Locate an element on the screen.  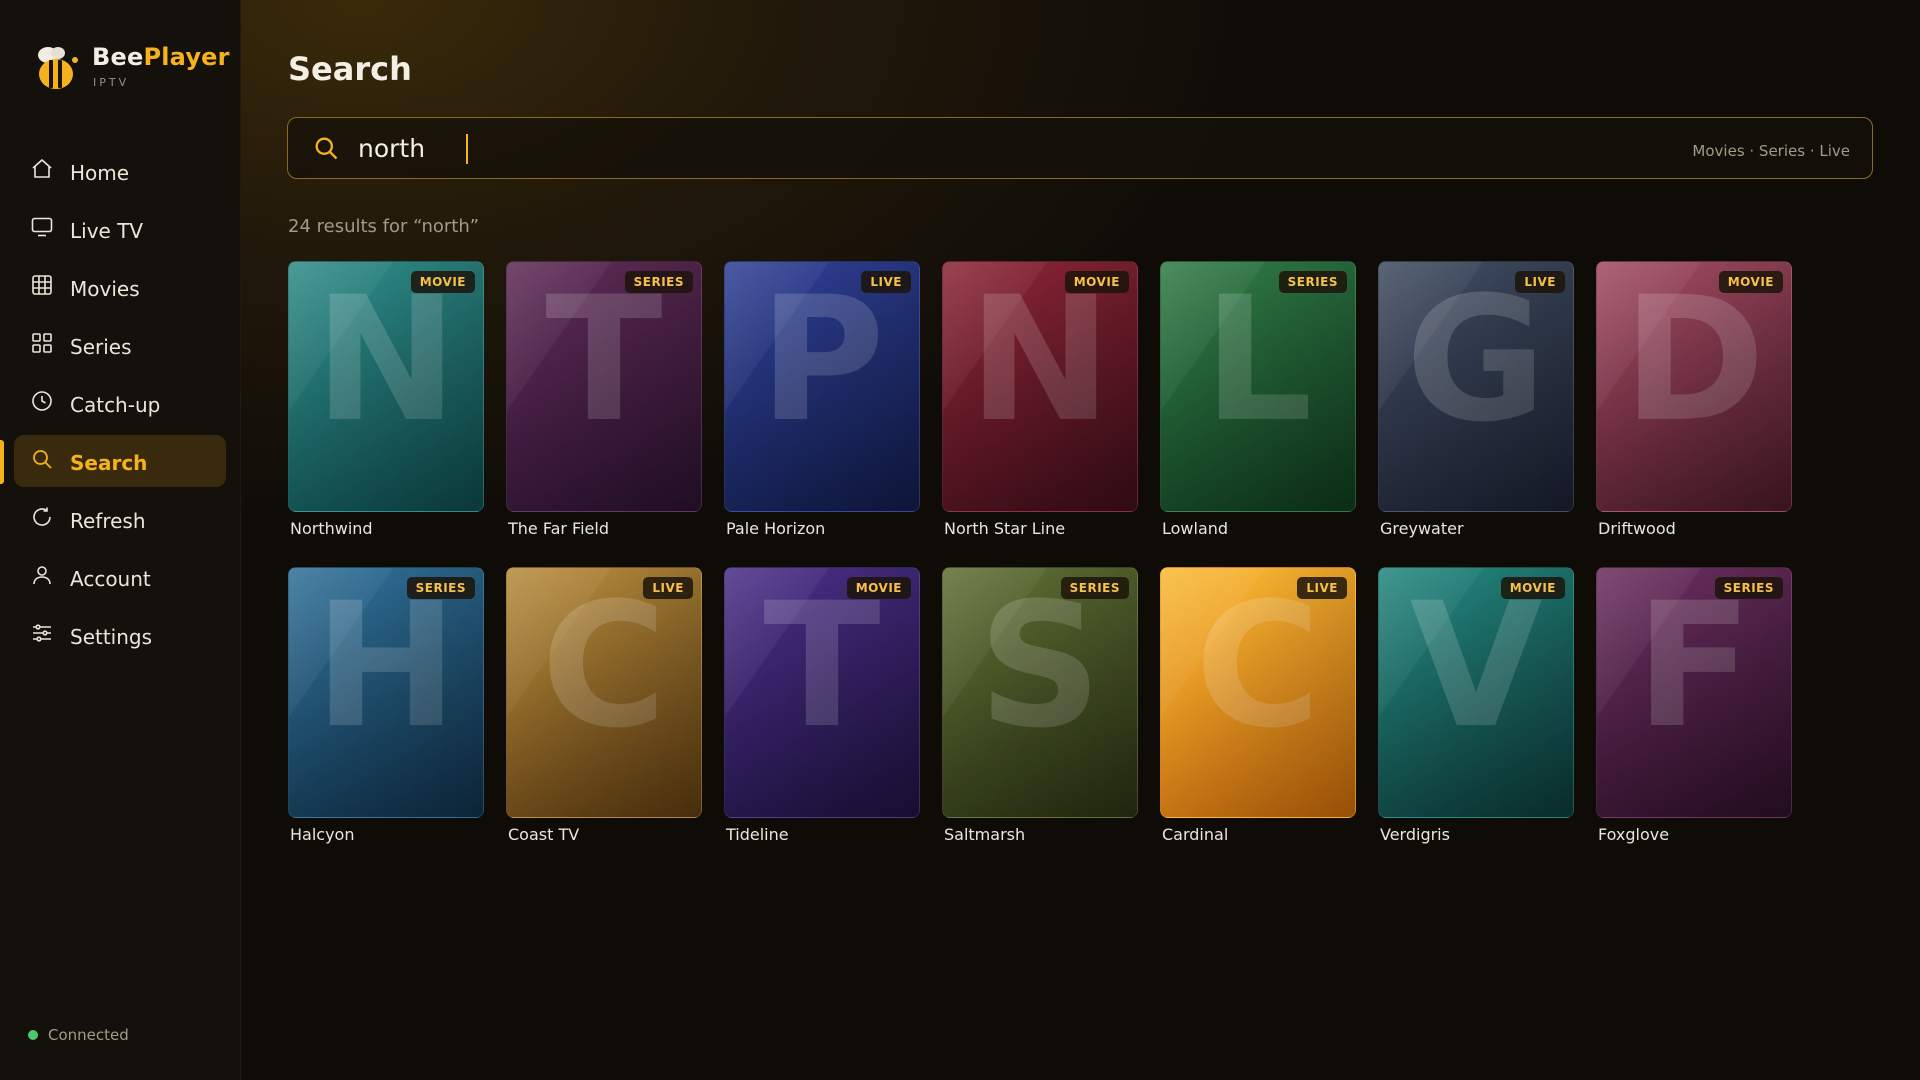
card-poster: SSERIES is located at coordinates (1040, 692).